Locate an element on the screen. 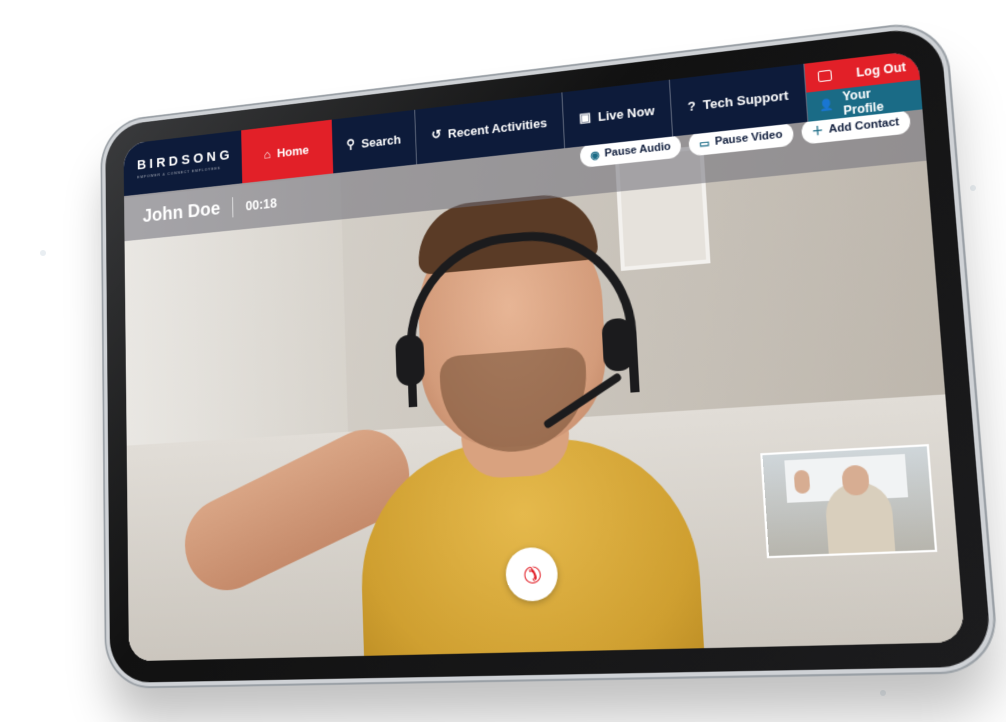  nav-search: ⚲ Search is located at coordinates (374, 141).